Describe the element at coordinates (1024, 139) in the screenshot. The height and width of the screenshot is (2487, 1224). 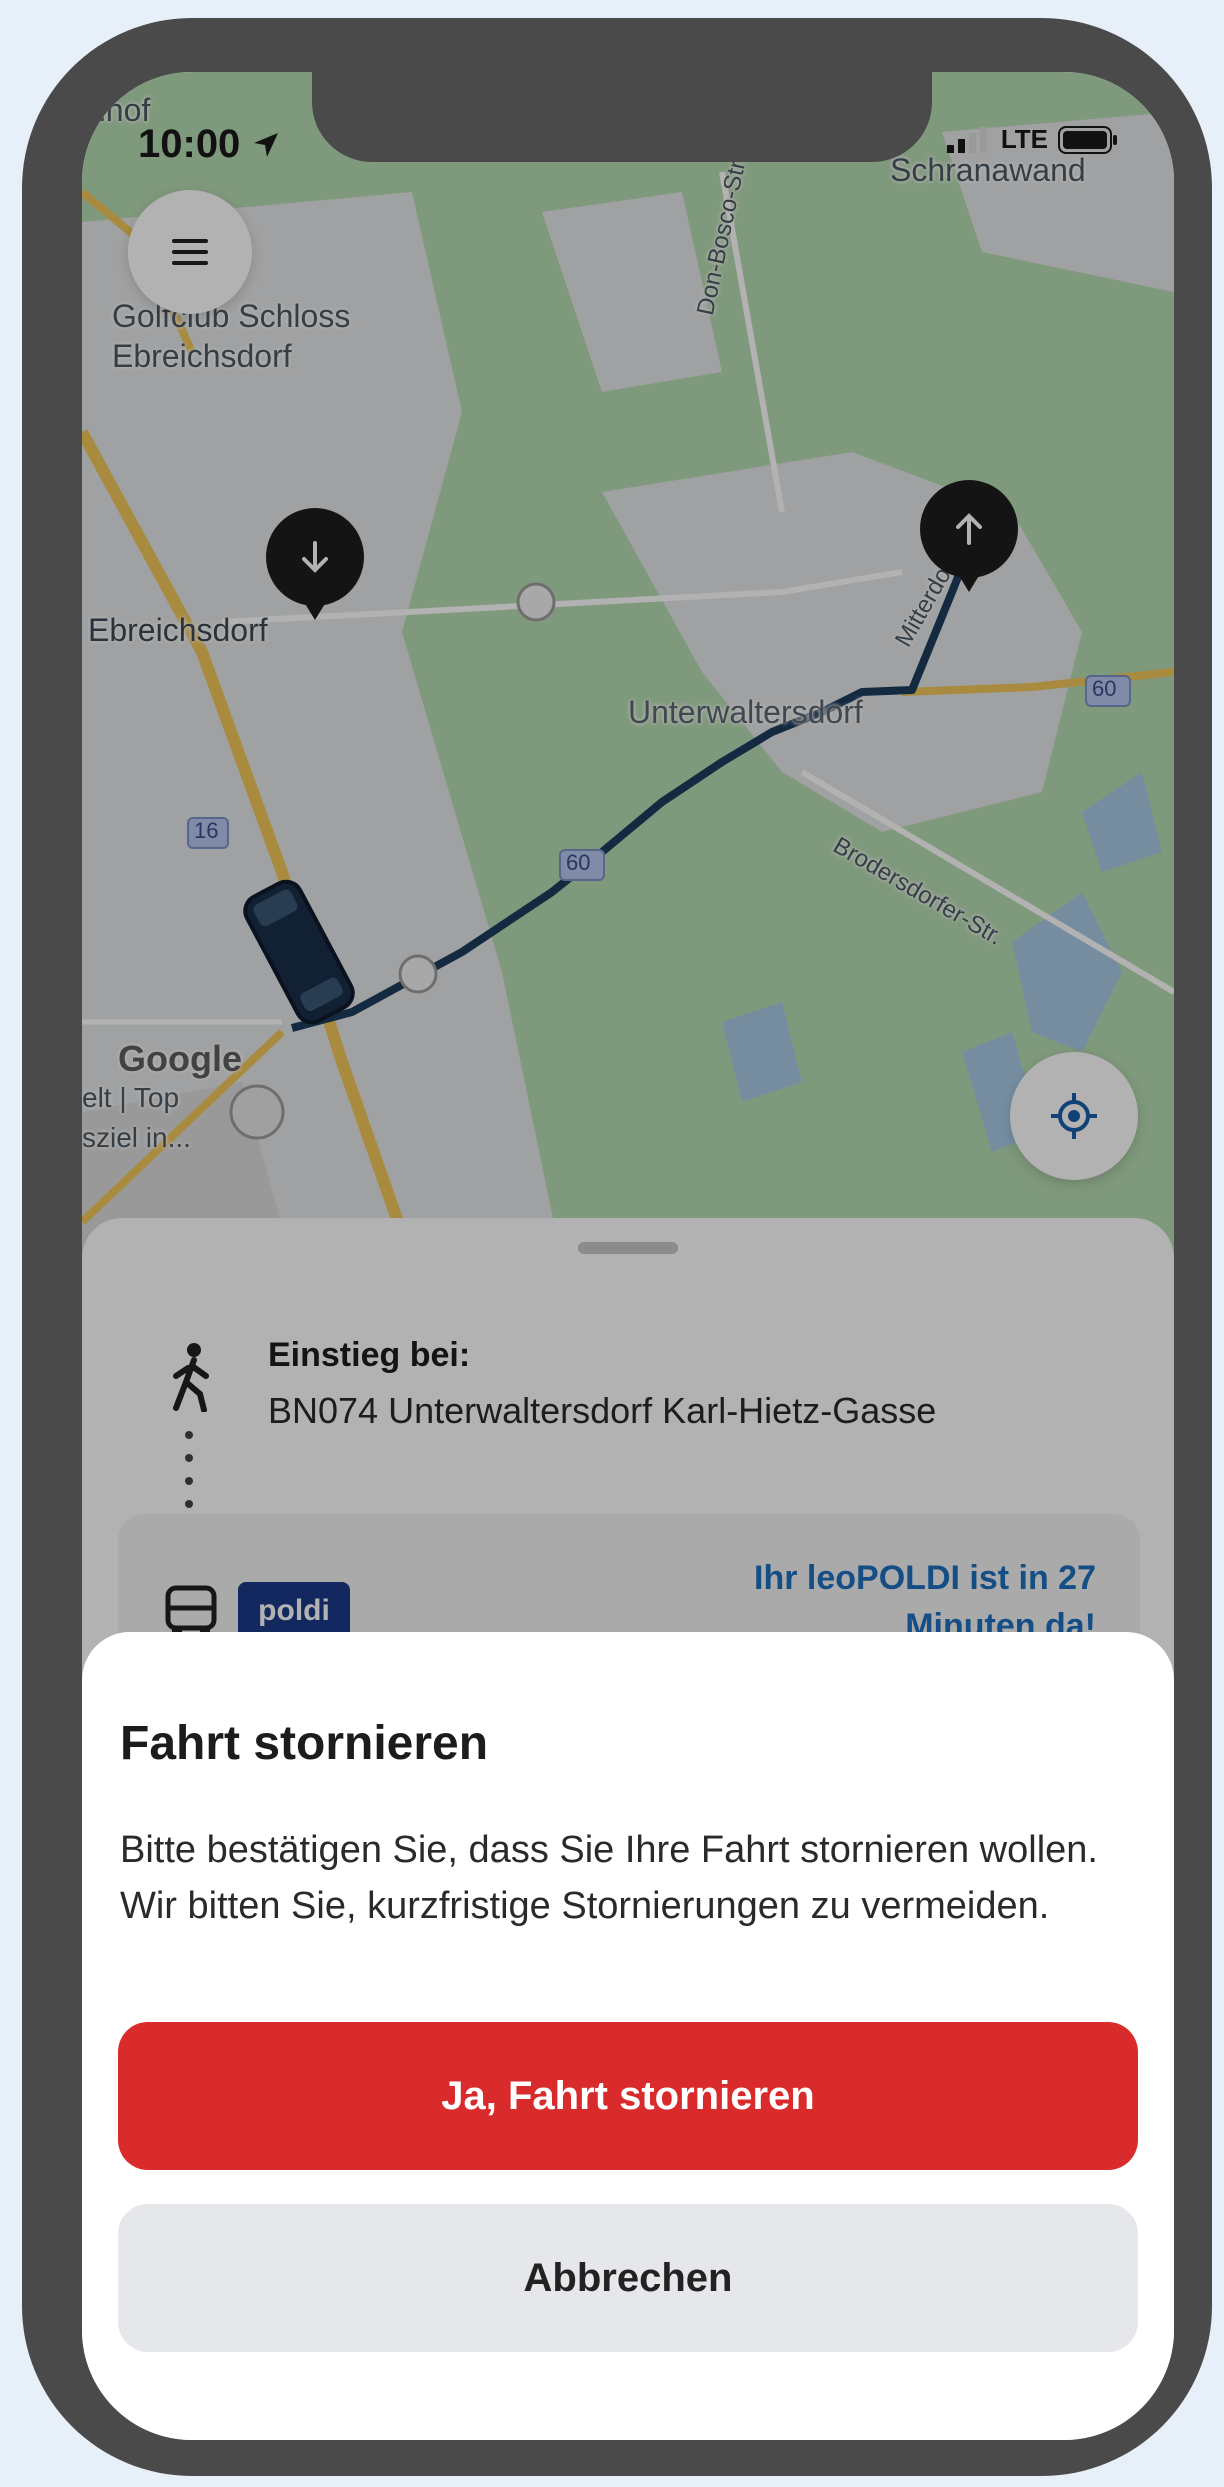
I see `network-type: LTE` at that location.